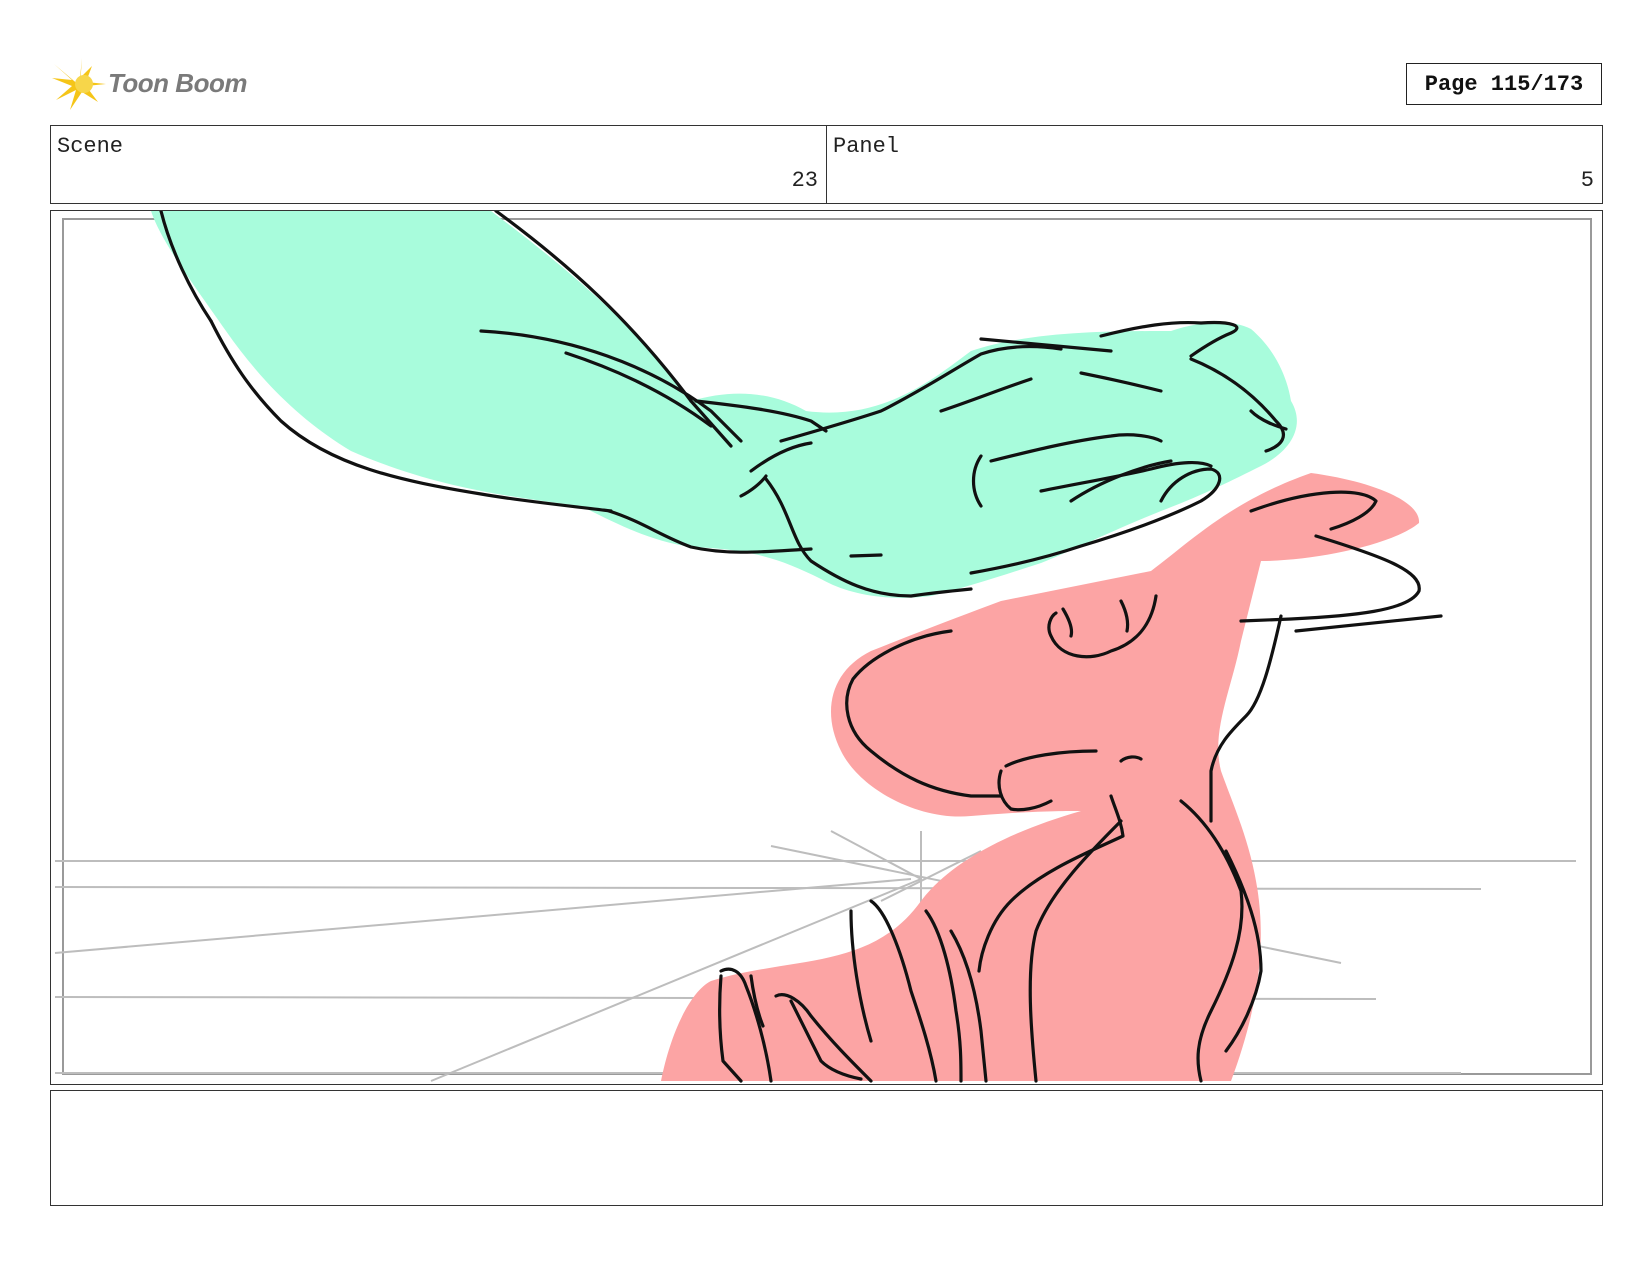 The image size is (1650, 1275). What do you see at coordinates (866, 146) in the screenshot?
I see `panel-label: Panel` at bounding box center [866, 146].